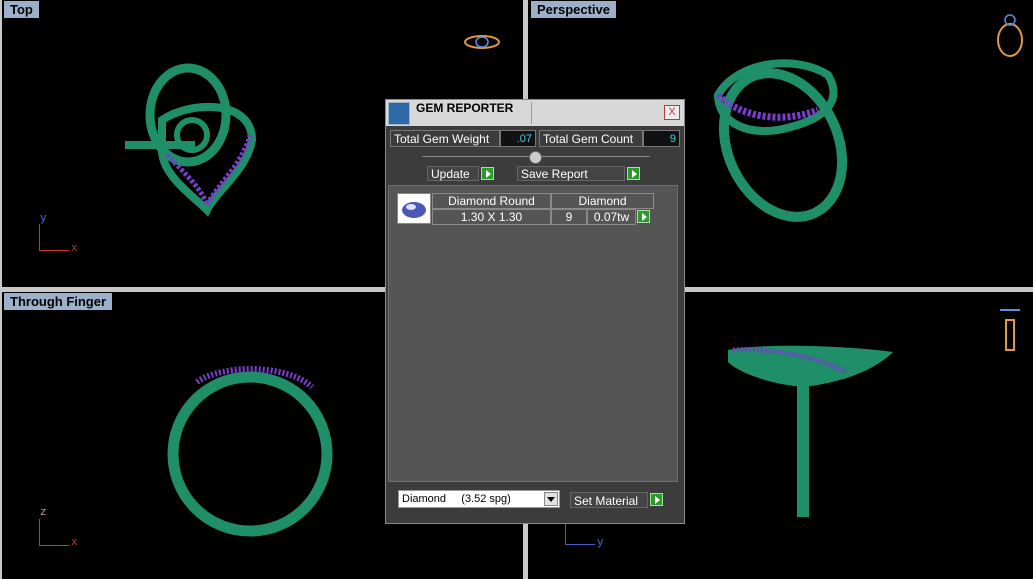  I want to click on update-button: Update, so click(453, 173).